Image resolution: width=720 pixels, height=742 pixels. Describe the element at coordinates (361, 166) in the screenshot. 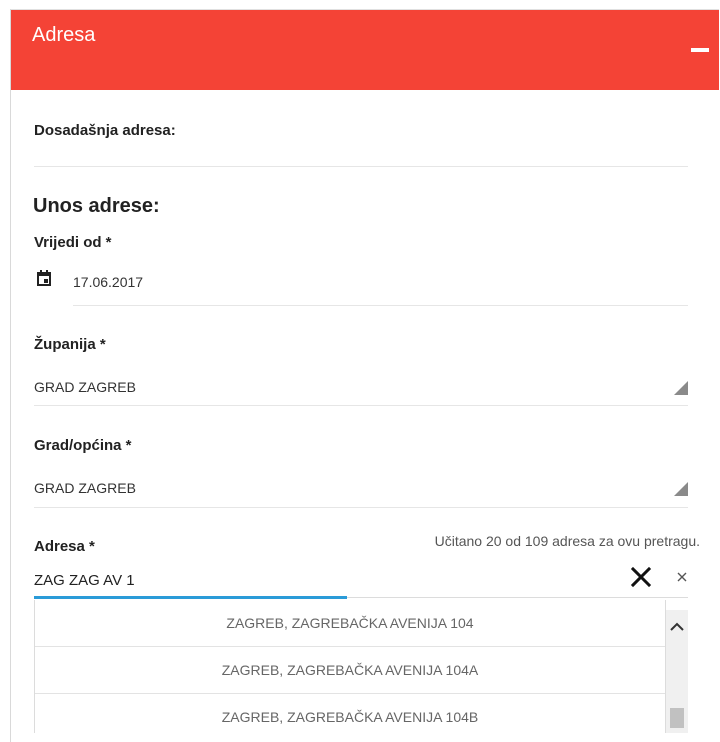

I see `divider` at that location.